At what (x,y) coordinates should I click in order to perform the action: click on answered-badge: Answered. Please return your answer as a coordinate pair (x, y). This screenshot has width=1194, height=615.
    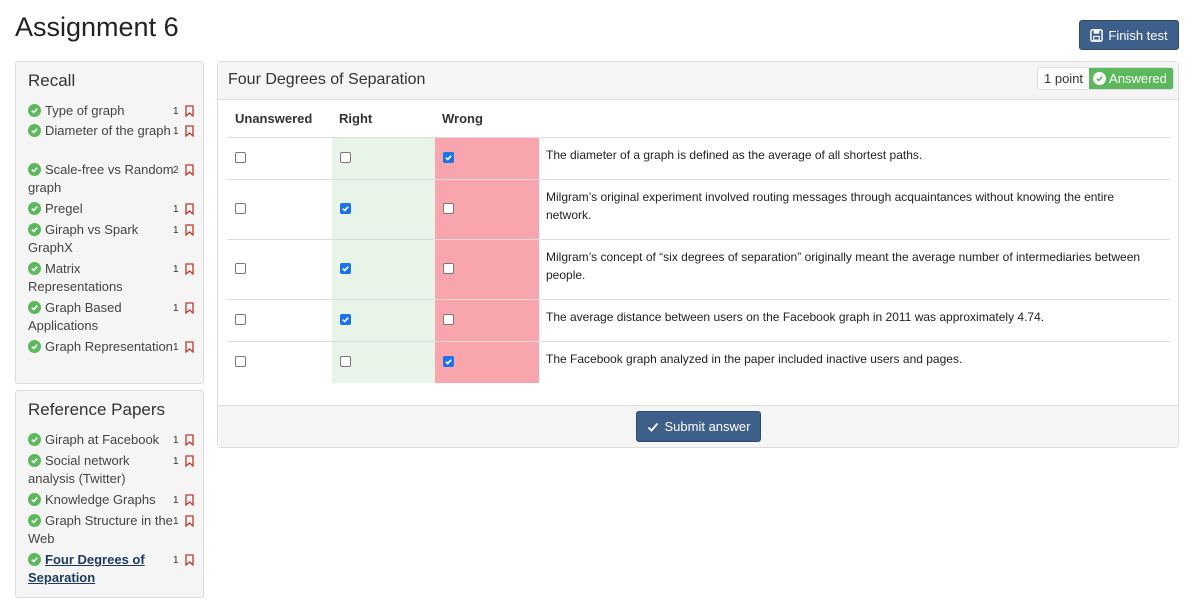
    Looking at the image, I should click on (1131, 78).